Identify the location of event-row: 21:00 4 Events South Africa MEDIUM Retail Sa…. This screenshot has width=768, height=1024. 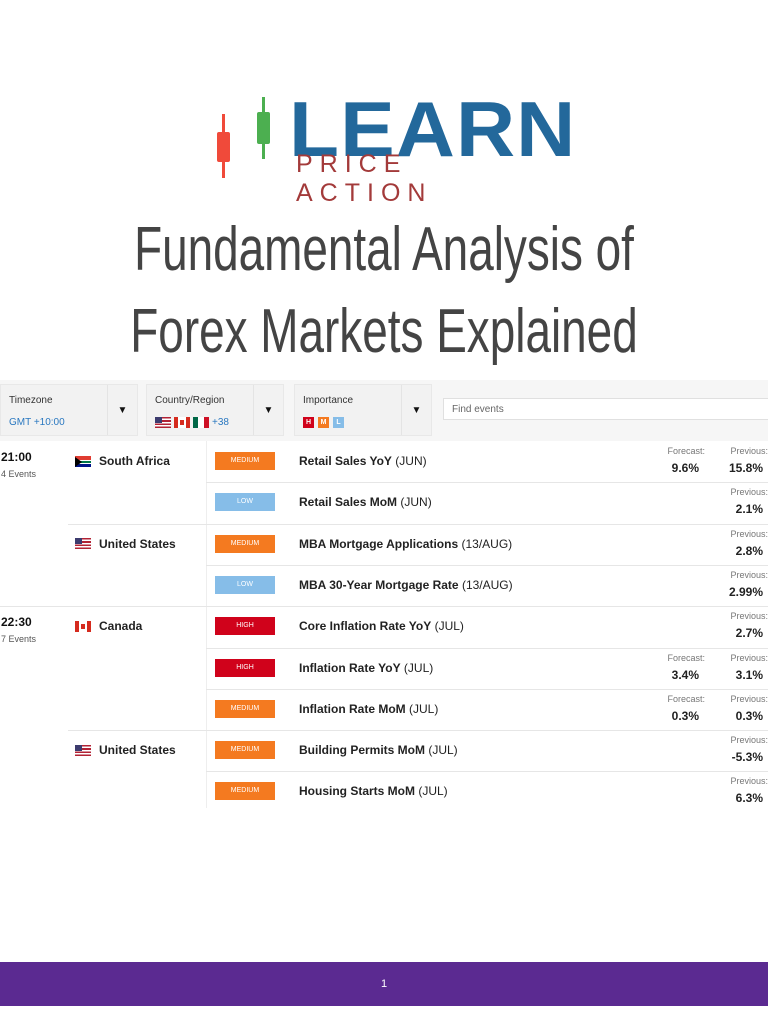
(384, 461).